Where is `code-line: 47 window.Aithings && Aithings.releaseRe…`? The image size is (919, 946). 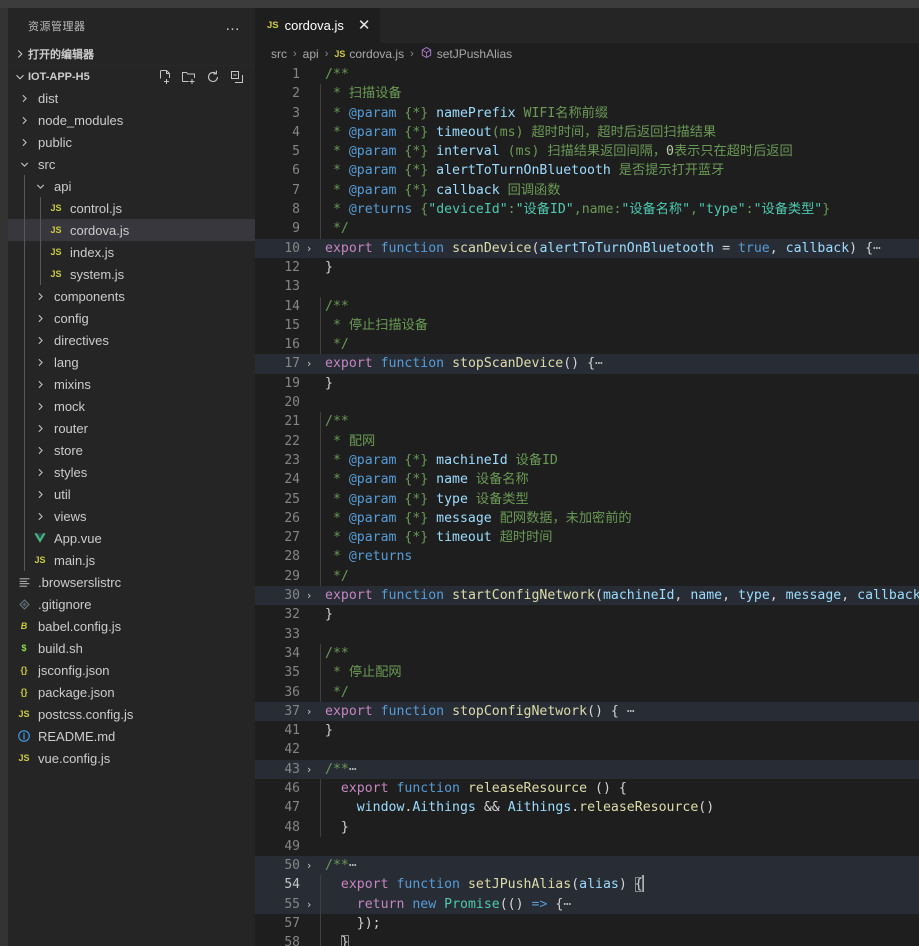 code-line: 47 window.Aithings && Aithings.releaseRe… is located at coordinates (587, 808).